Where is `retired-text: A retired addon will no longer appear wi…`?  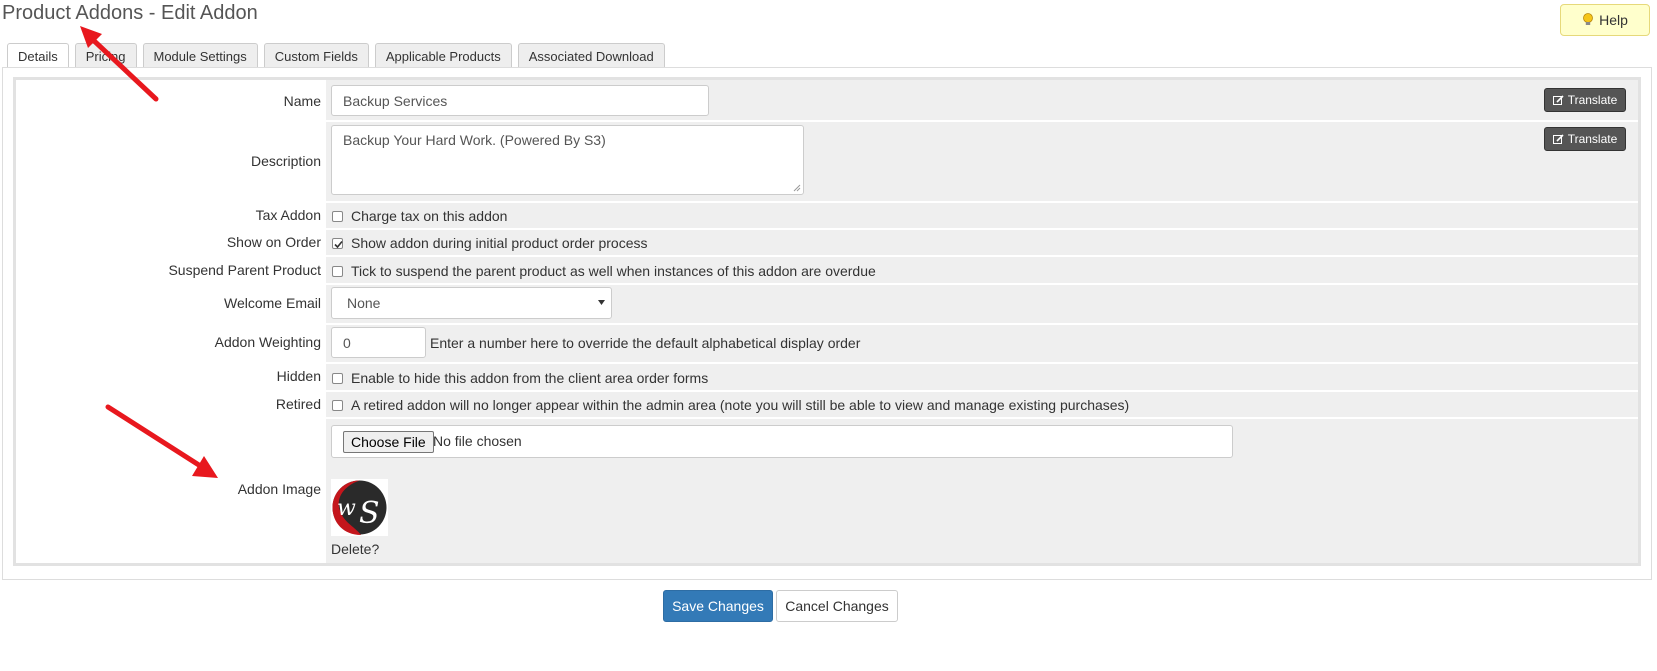 retired-text: A retired addon will no longer appear wi… is located at coordinates (740, 405).